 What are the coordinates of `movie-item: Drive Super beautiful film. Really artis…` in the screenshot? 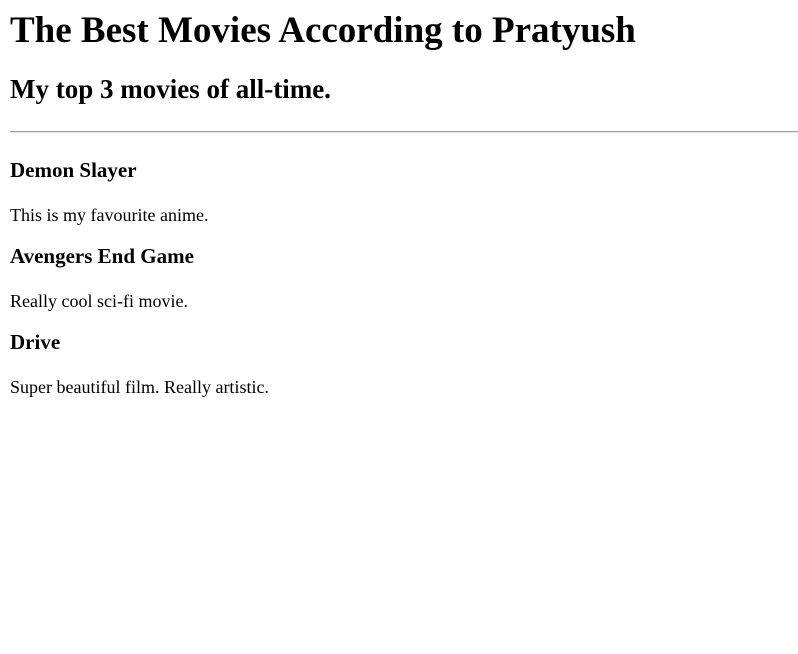 It's located at (404, 363).